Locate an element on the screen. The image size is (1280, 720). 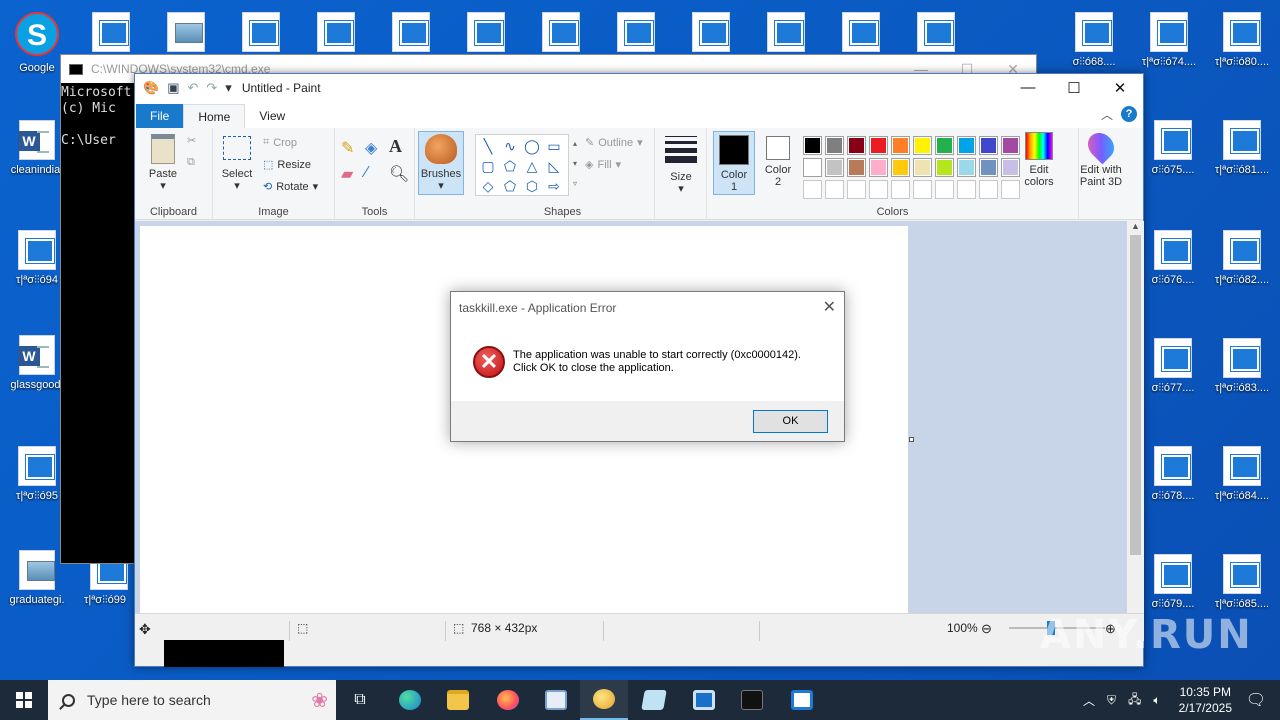
polygon-shape-icon: ⬠ is located at coordinates (510, 166).